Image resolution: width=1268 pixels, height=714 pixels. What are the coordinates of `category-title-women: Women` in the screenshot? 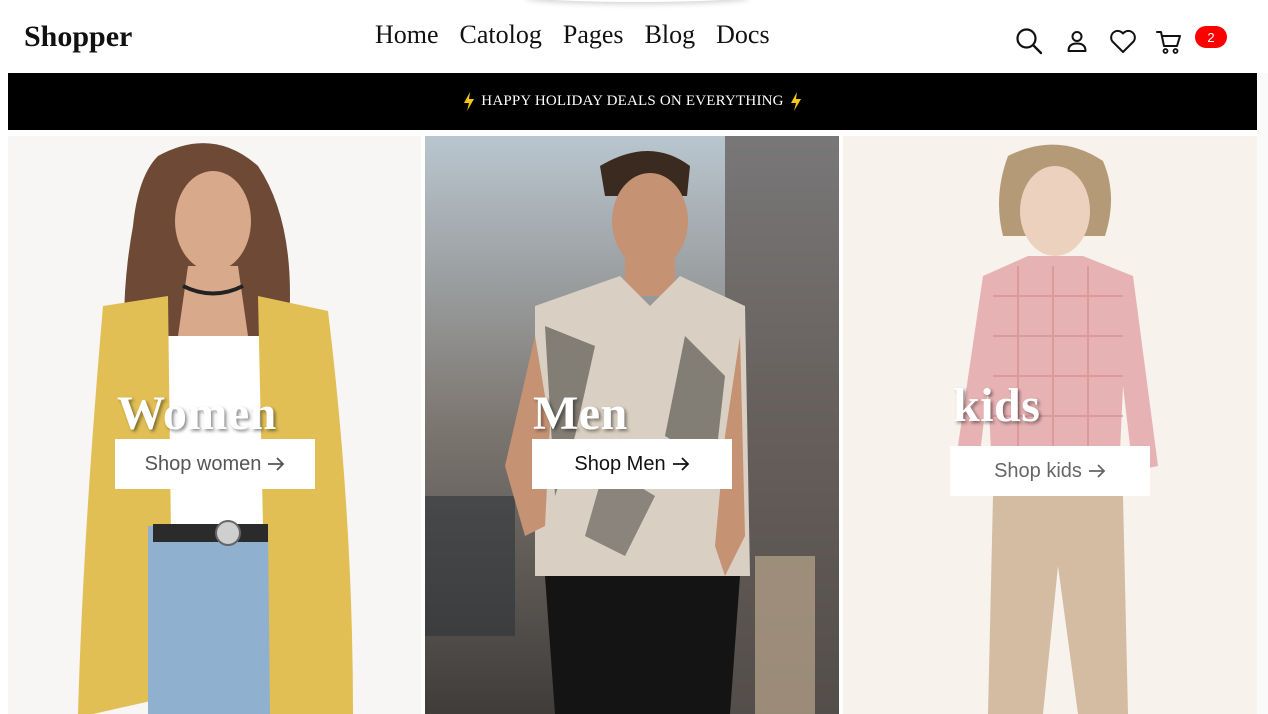 It's located at (197, 413).